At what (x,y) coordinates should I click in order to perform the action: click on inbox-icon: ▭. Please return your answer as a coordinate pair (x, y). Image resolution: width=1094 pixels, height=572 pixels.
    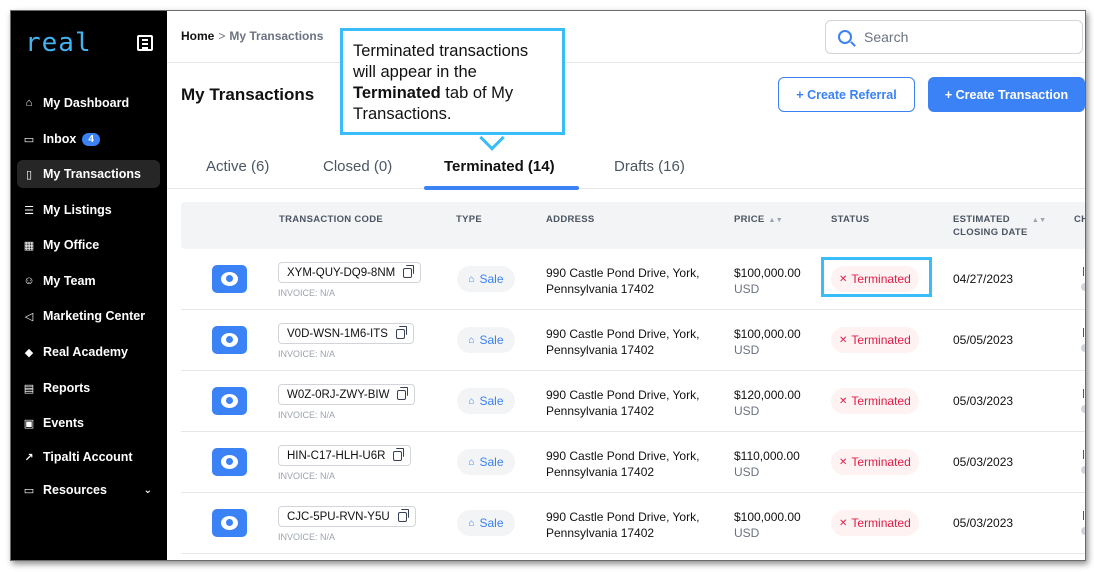
    Looking at the image, I should click on (29, 139).